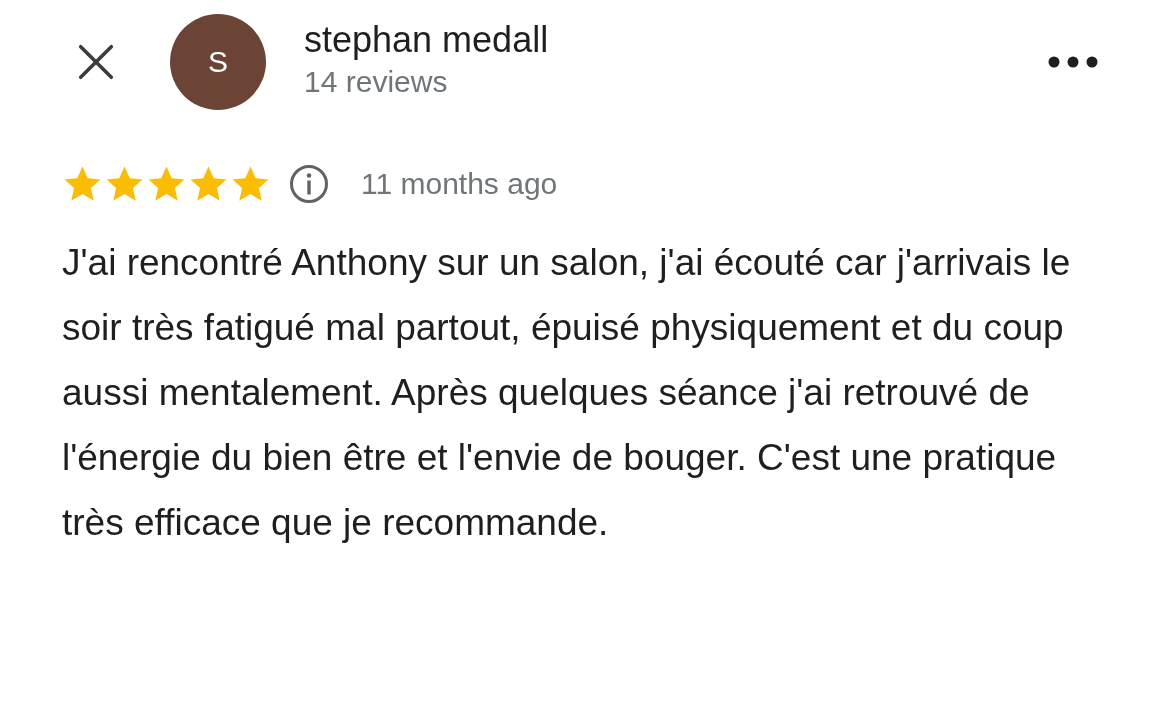 The image size is (1170, 710). What do you see at coordinates (218, 62) in the screenshot?
I see `avatar: S` at bounding box center [218, 62].